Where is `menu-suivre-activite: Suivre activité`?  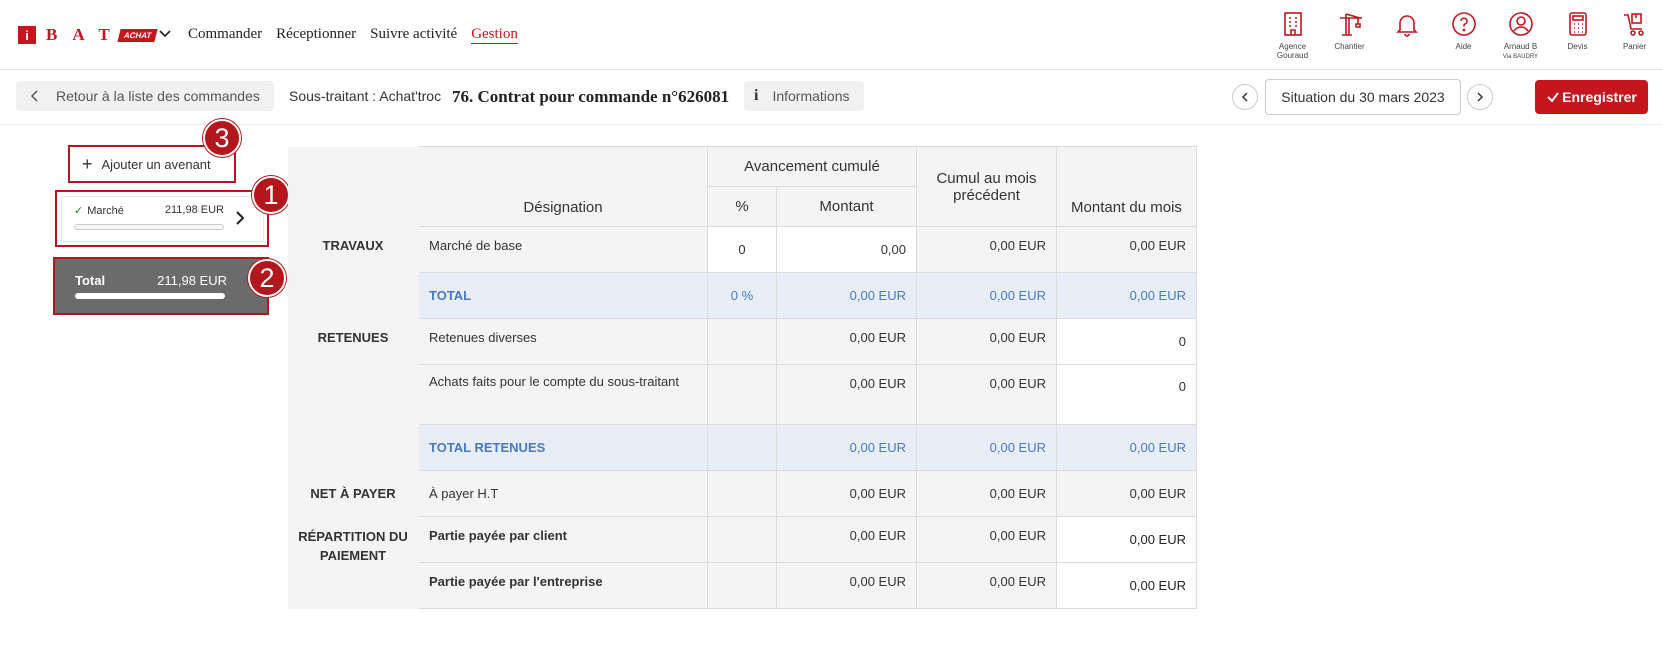
menu-suivre-activite: Suivre activité is located at coordinates (413, 35).